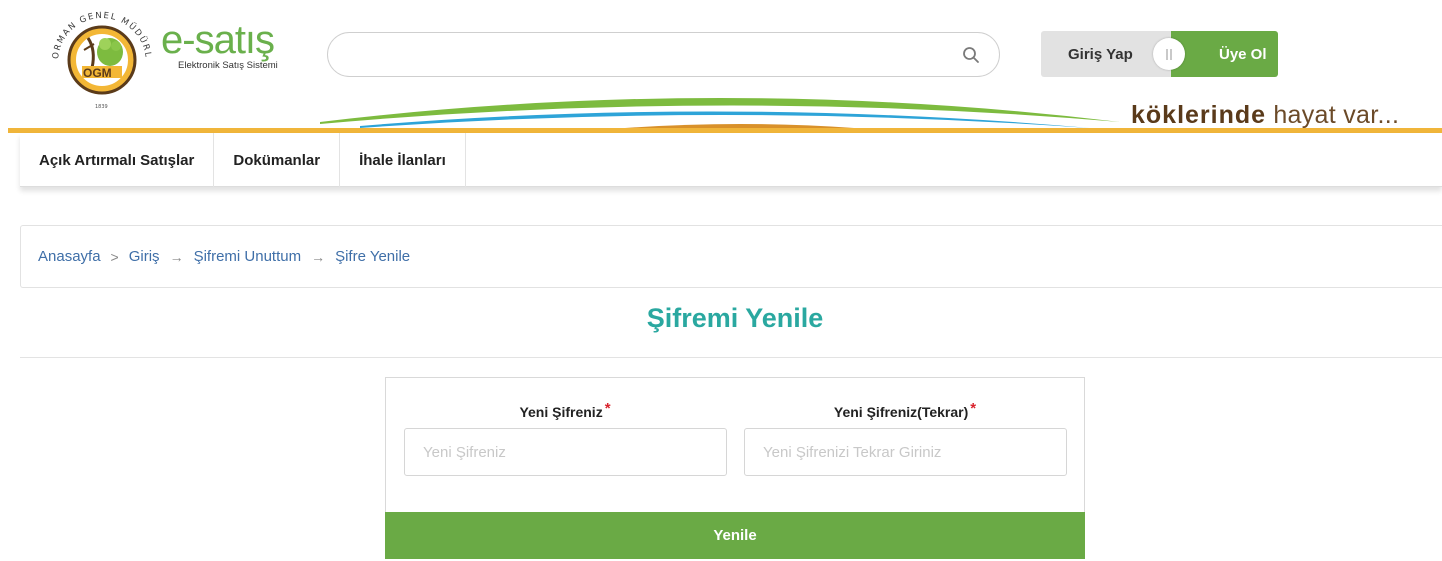  What do you see at coordinates (69, 256) in the screenshot?
I see `breadcrumb-home: Anasayfa` at bounding box center [69, 256].